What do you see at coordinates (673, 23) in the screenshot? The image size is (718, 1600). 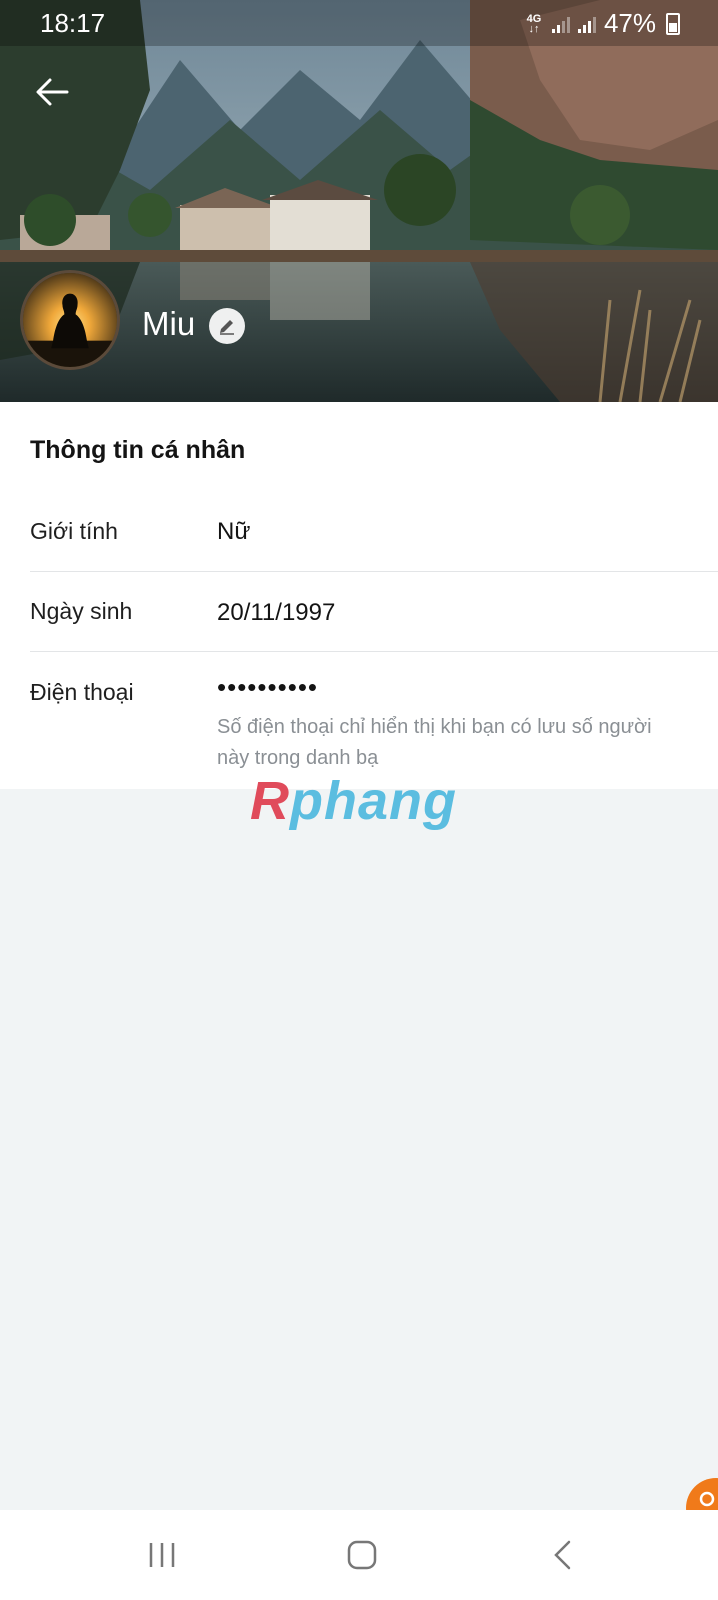 I see `battery-icon` at bounding box center [673, 23].